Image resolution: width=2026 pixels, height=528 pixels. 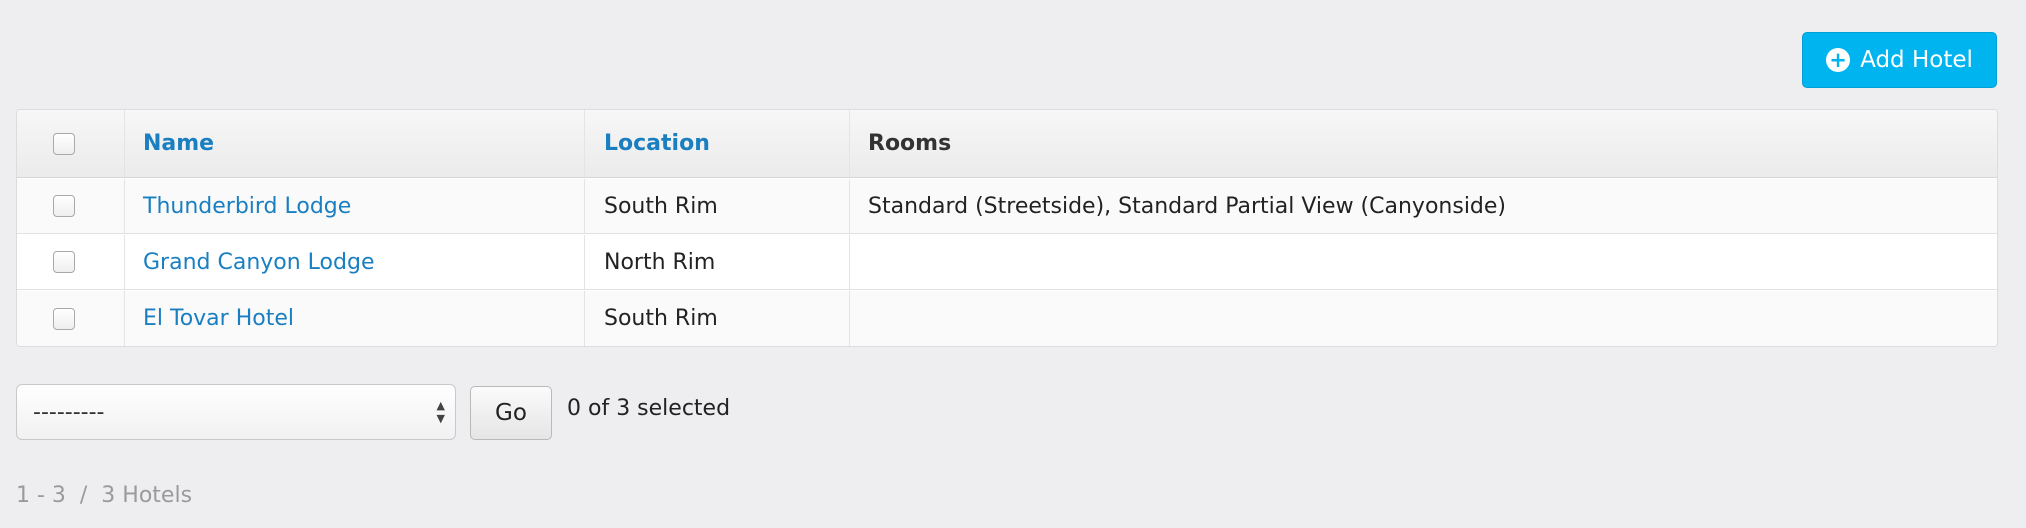 What do you see at coordinates (1423, 143) in the screenshot?
I see `column-header-rooms: Rooms` at bounding box center [1423, 143].